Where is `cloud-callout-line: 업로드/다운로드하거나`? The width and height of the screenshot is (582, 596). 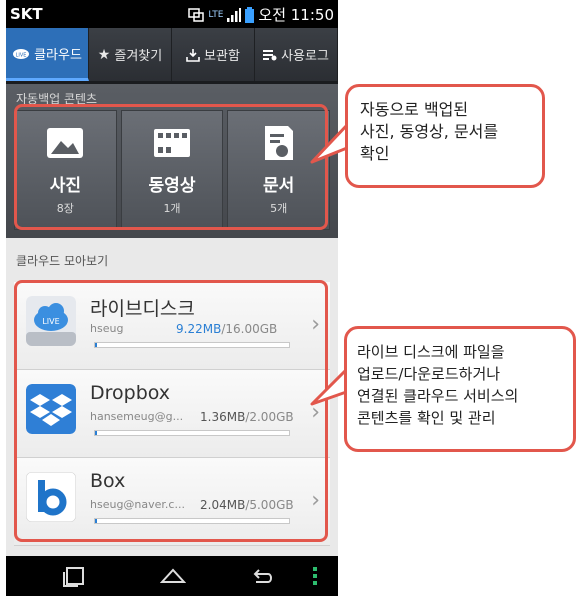
cloud-callout-line: 업로드/다운로드하거나 is located at coordinates (429, 374).